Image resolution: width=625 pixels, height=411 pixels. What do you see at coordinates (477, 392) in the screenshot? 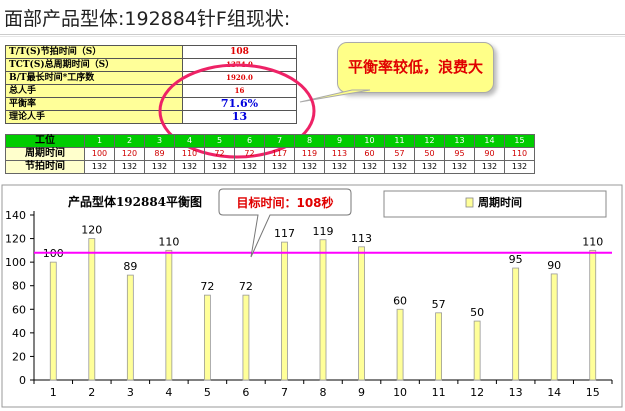
I see `x-tick-label: 12` at bounding box center [477, 392].